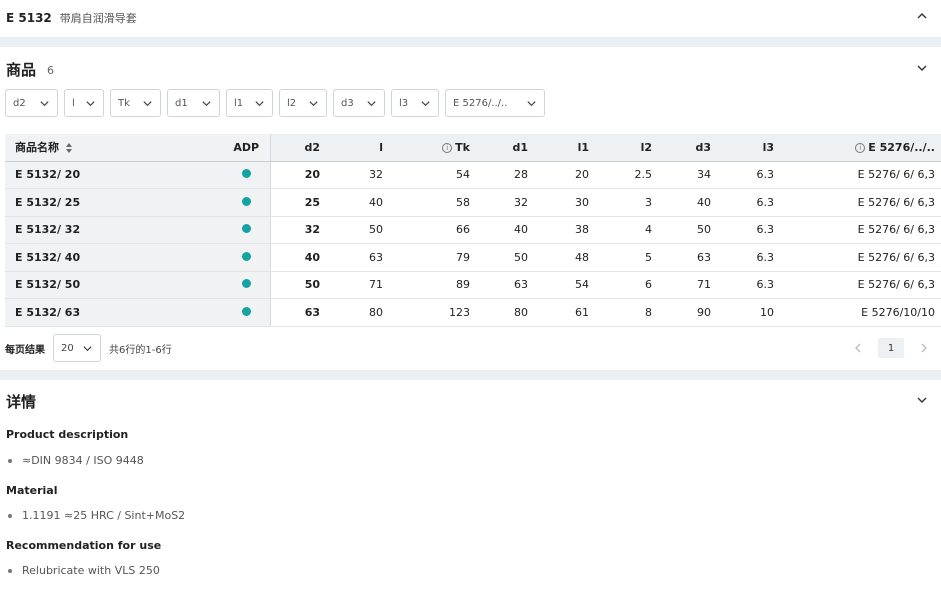 Image resolution: width=941 pixels, height=590 pixels. I want to click on cell-l: 80, so click(357, 312).